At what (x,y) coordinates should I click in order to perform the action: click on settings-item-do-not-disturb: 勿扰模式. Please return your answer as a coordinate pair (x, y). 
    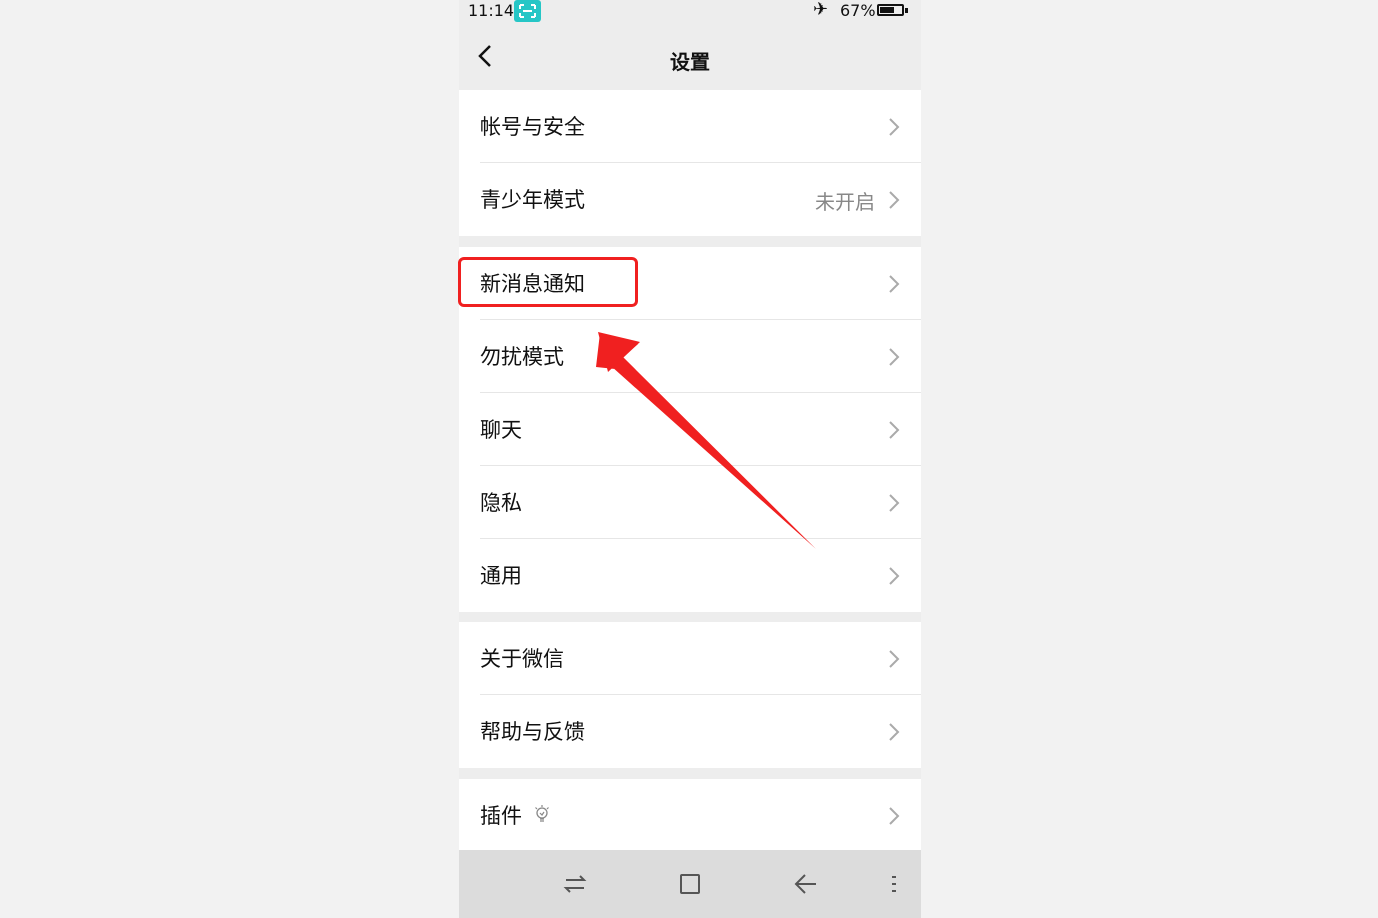
    Looking at the image, I should click on (690, 356).